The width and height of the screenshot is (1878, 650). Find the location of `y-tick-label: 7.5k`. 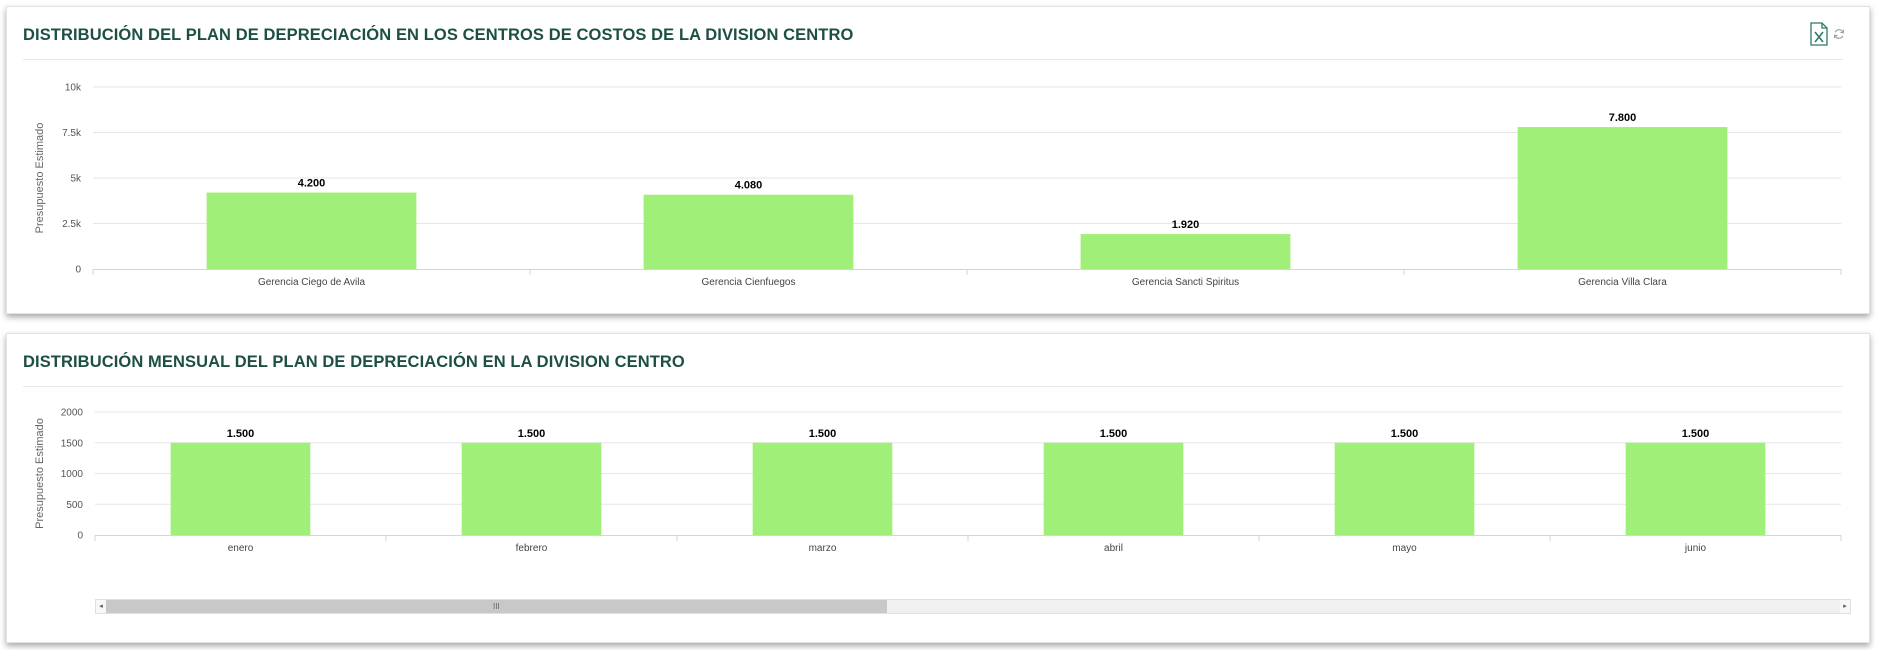

y-tick-label: 7.5k is located at coordinates (72, 133).